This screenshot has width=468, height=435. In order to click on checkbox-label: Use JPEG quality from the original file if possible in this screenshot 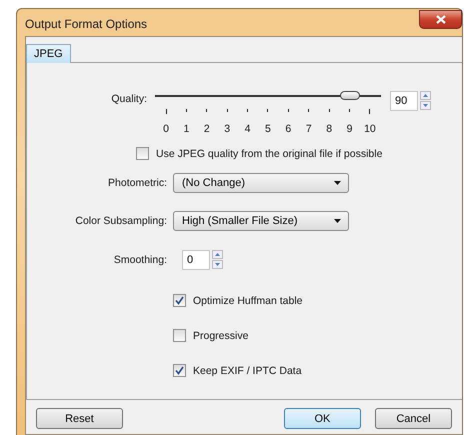, I will do `click(269, 154)`.